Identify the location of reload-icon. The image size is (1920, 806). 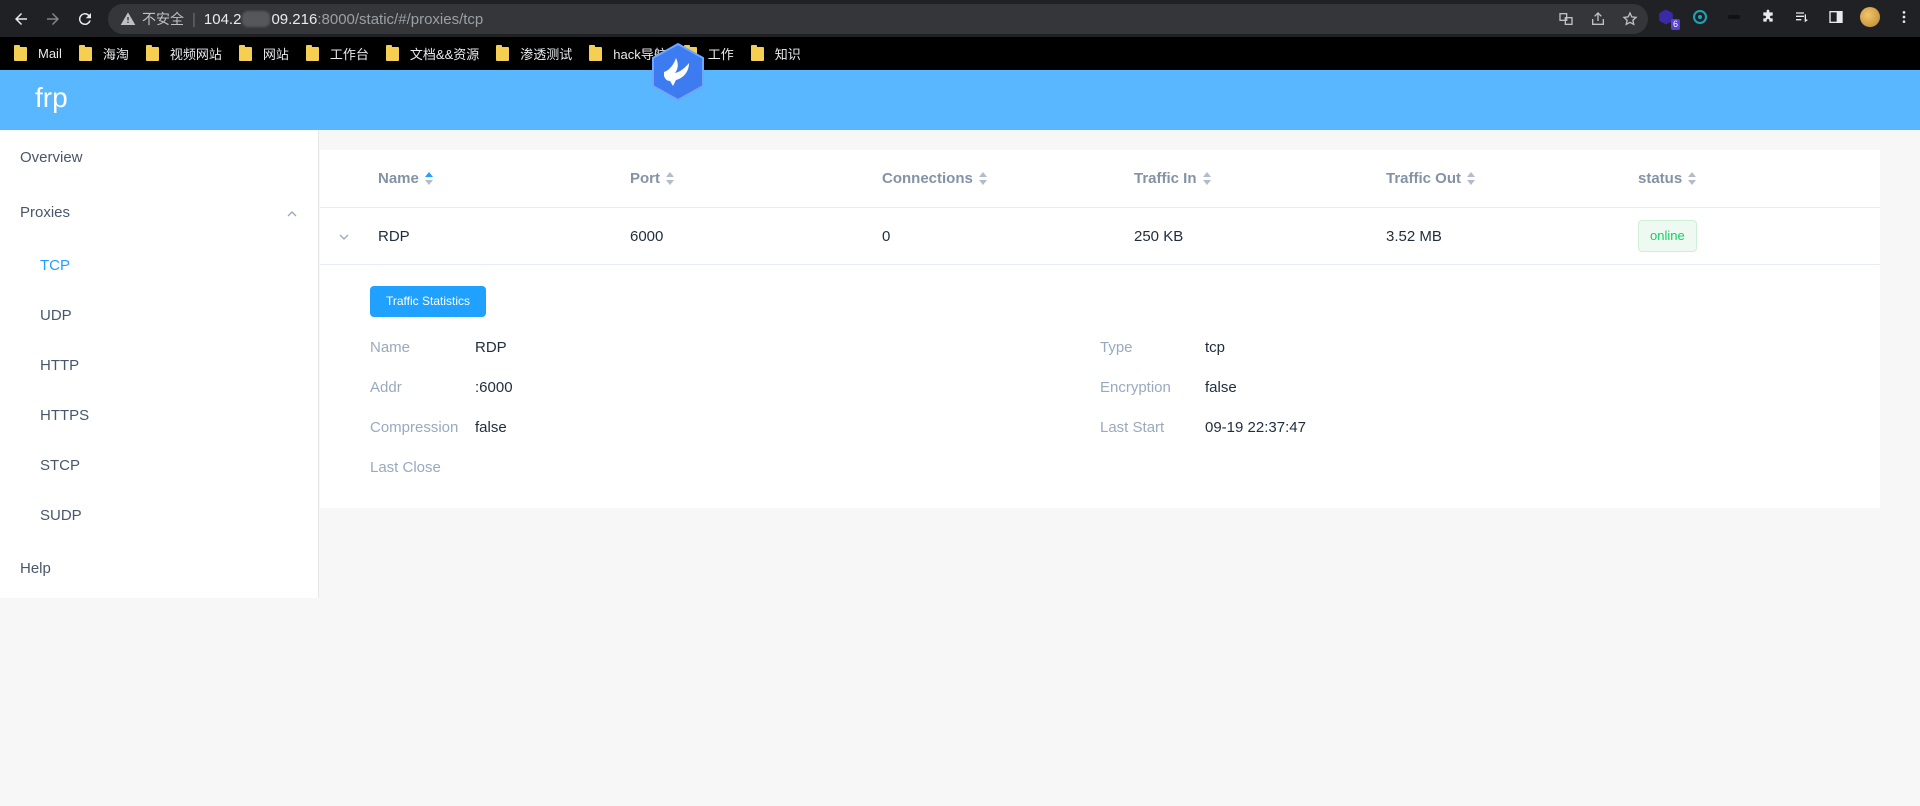
(84, 18).